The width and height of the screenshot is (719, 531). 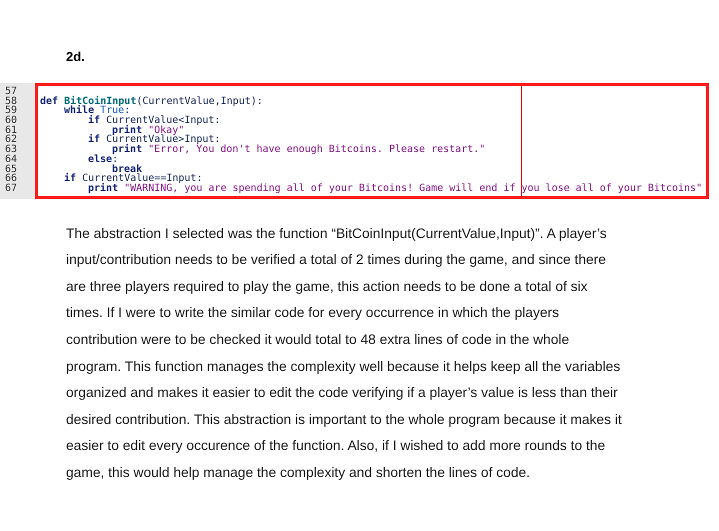 I want to click on line-number: 64, so click(x=11, y=159).